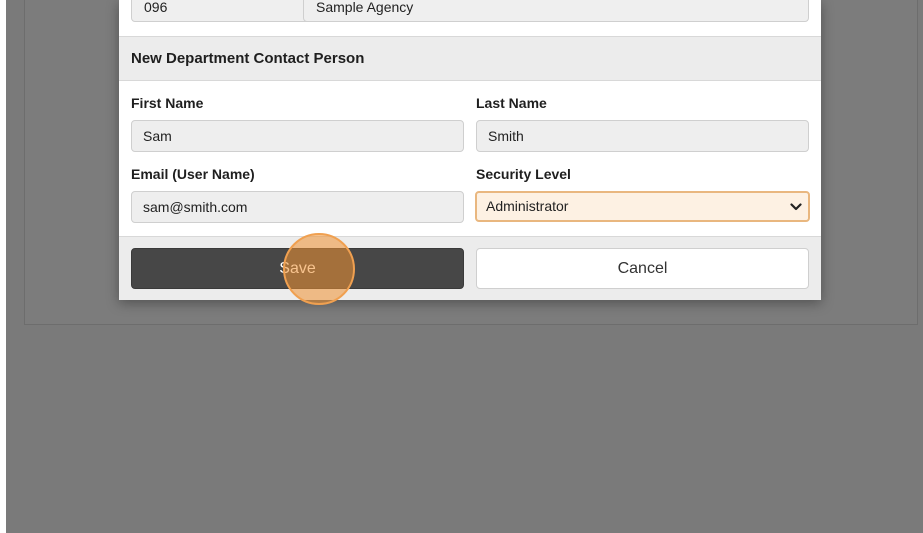 Image resolution: width=923 pixels, height=533 pixels. Describe the element at coordinates (523, 174) in the screenshot. I see `security-level-label: Security Level` at that location.